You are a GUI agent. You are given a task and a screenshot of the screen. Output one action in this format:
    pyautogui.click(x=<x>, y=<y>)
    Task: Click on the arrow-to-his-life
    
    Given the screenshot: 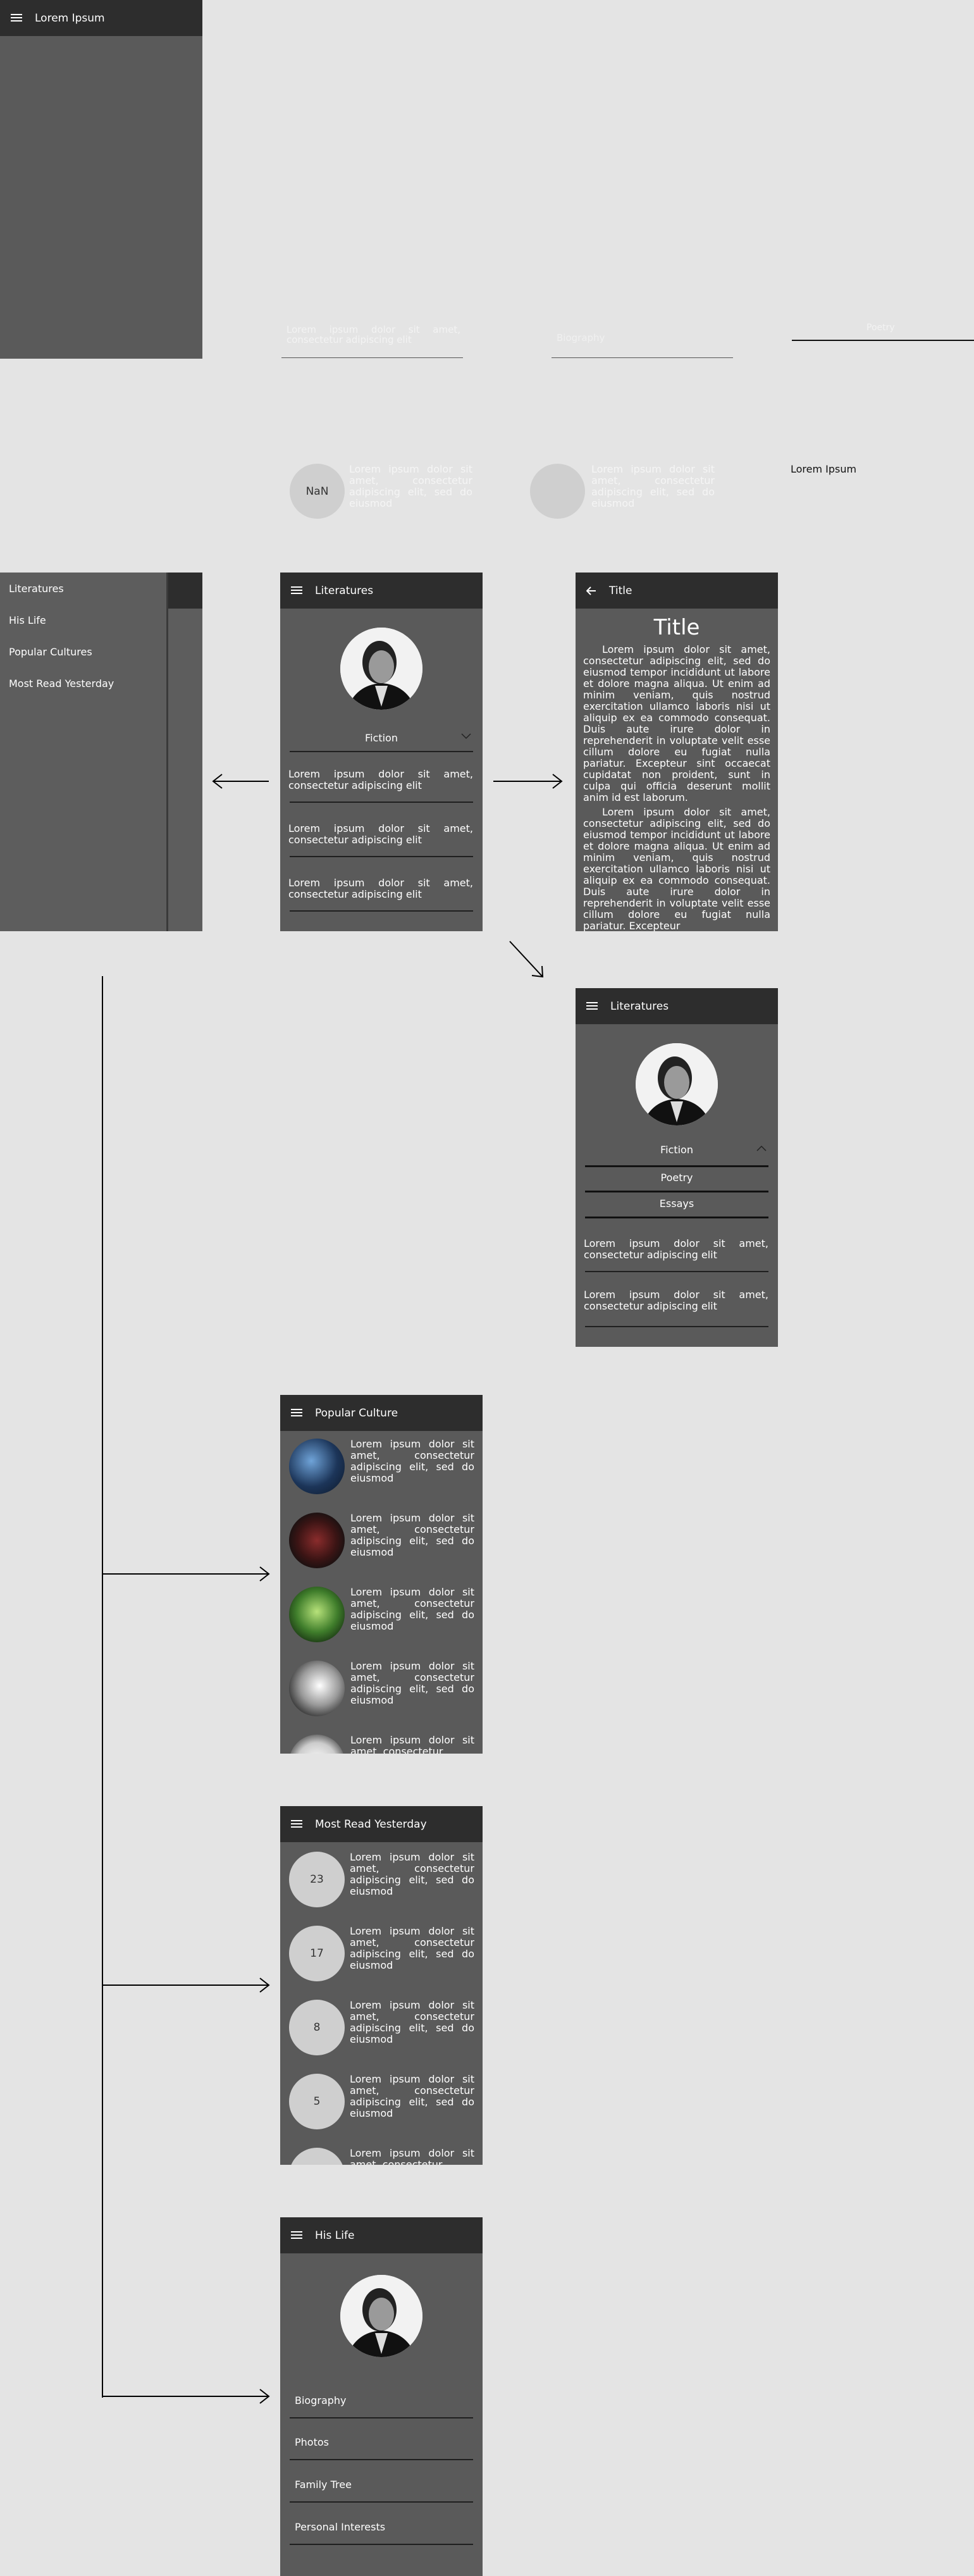 What is the action you would take?
    pyautogui.click(x=186, y=2397)
    